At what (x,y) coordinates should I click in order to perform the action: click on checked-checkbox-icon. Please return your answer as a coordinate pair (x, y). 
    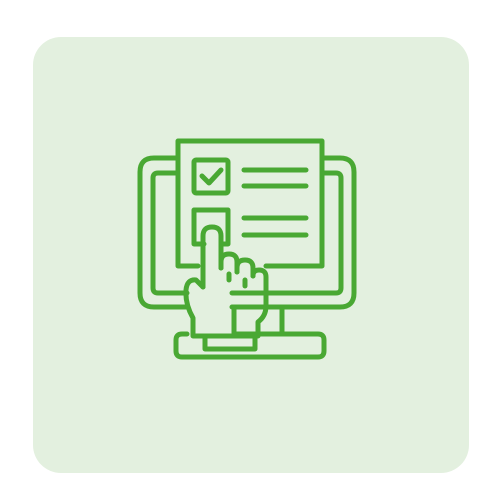
    Looking at the image, I should click on (211, 176).